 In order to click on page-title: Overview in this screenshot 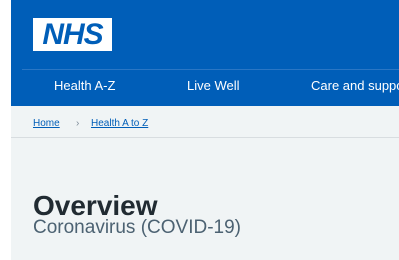, I will do `click(95, 205)`.